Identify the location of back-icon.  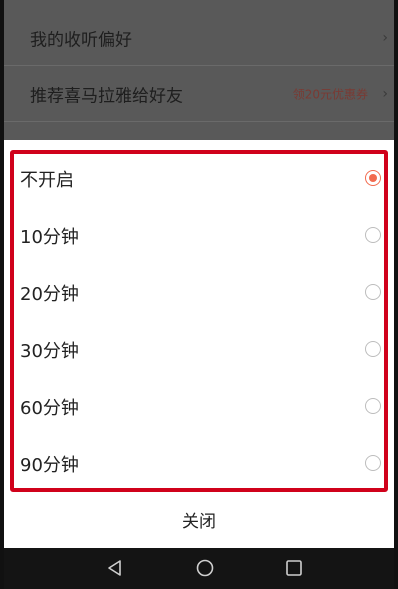
(115, 568).